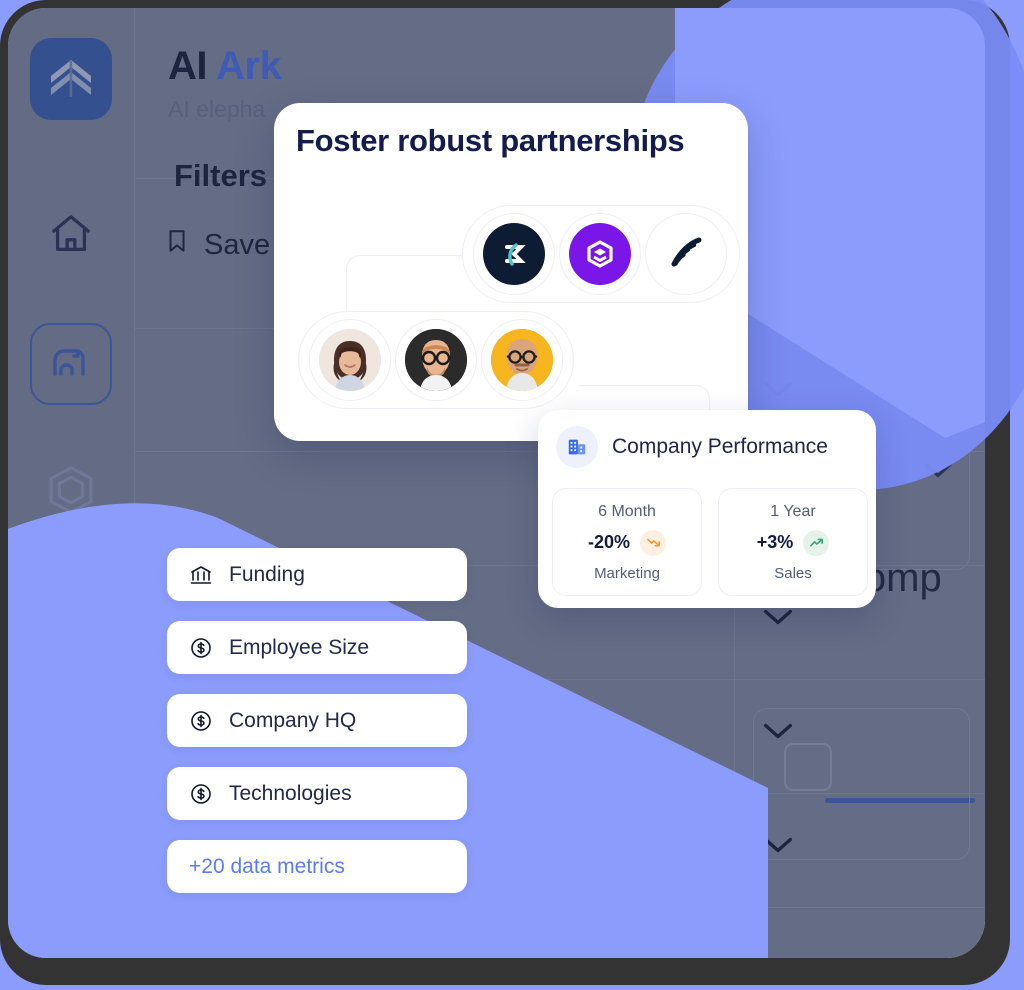  I want to click on checkbox, so click(808, 767).